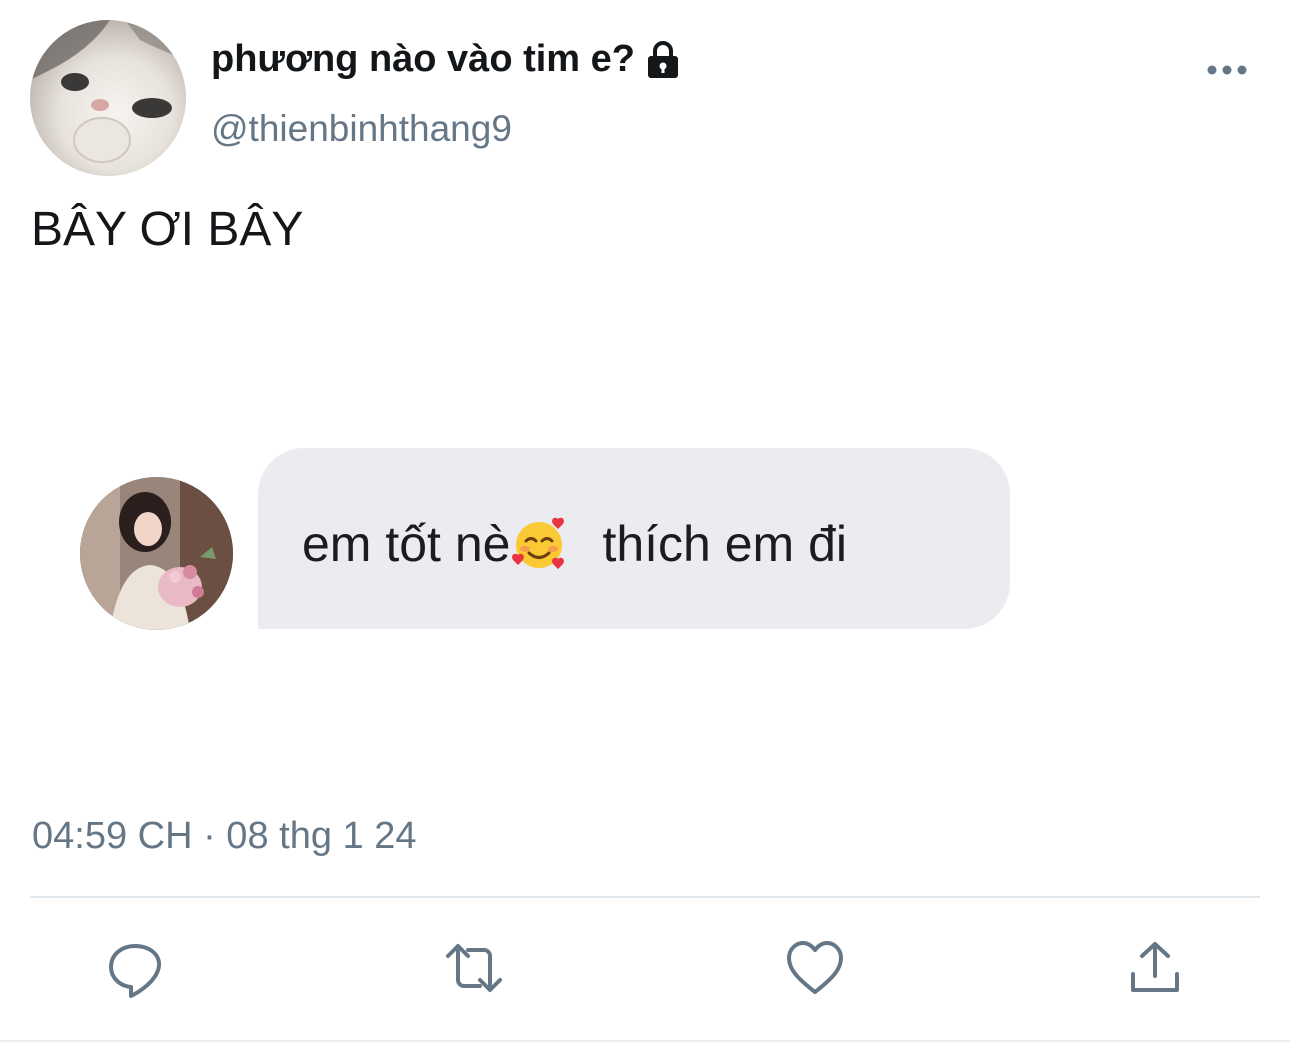 The height and width of the screenshot is (1046, 1290). Describe the element at coordinates (645, 897) in the screenshot. I see `divider` at that location.